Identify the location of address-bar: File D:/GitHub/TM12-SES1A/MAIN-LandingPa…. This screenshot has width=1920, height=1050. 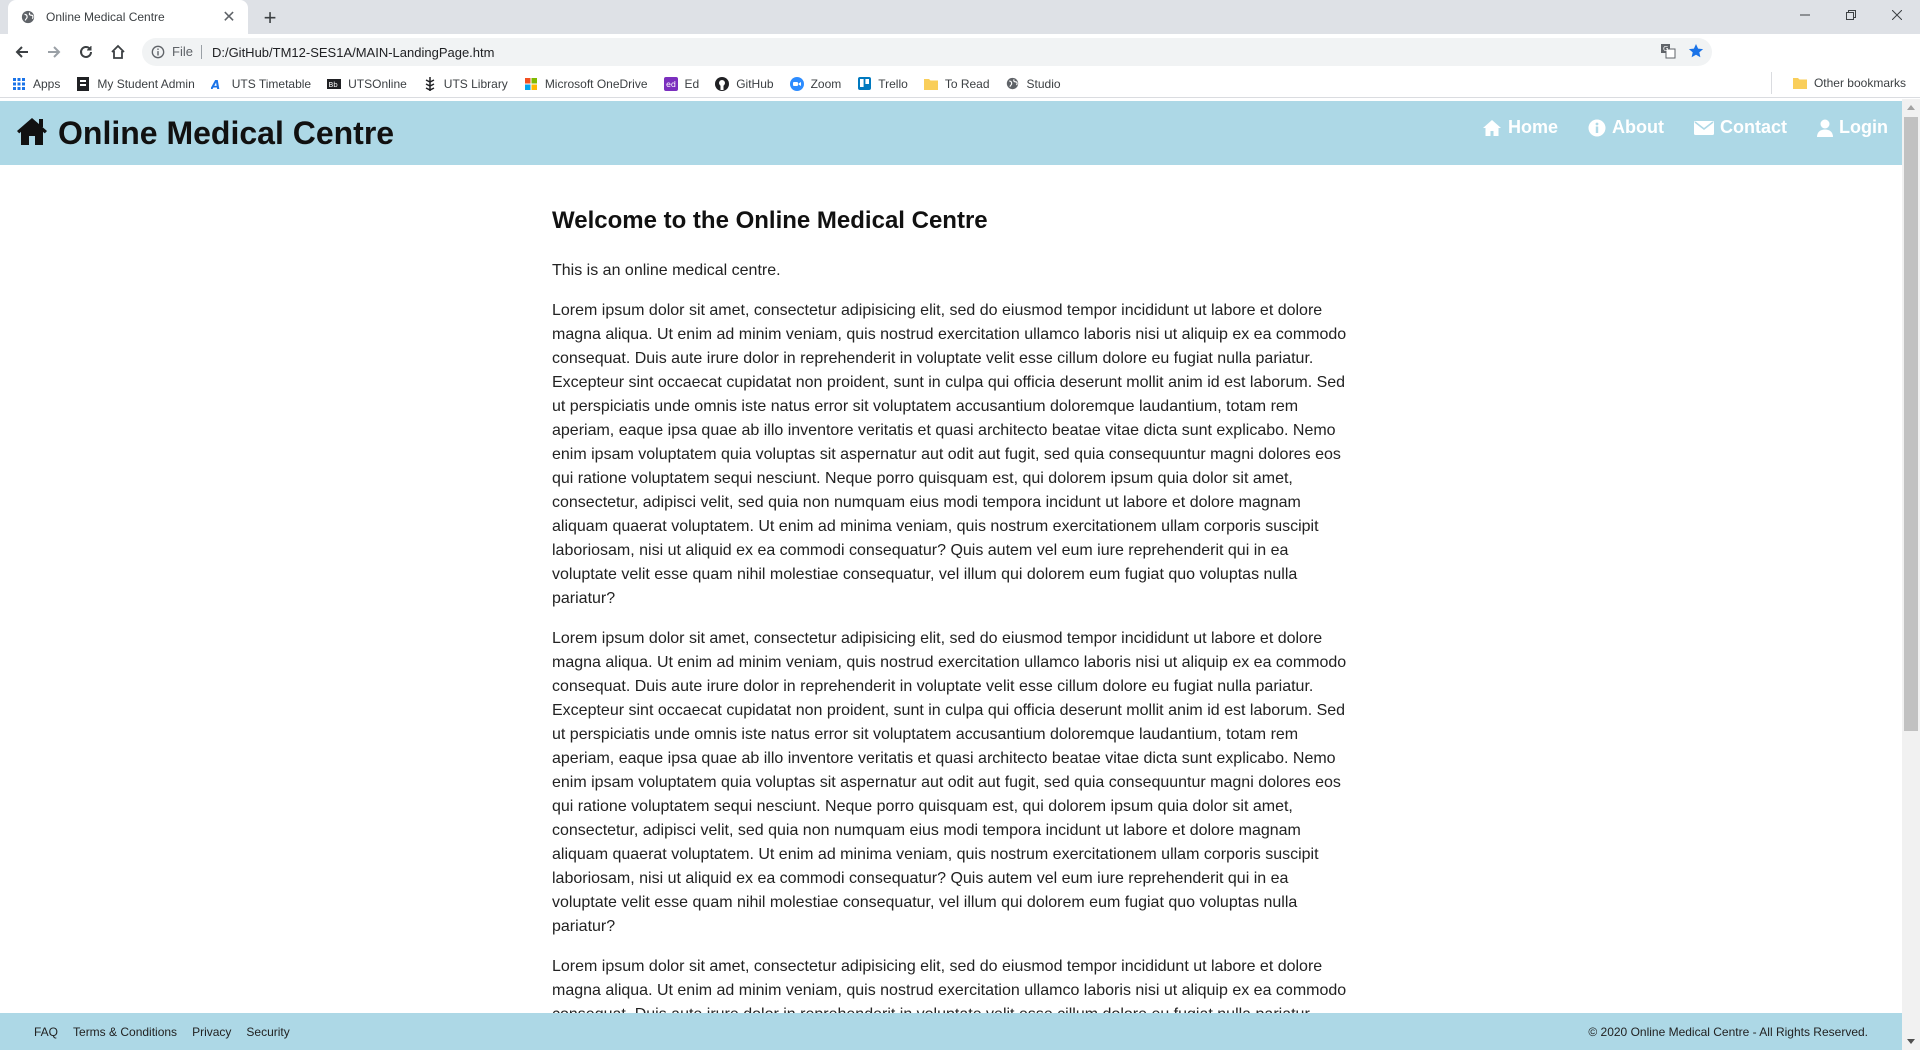
(927, 52).